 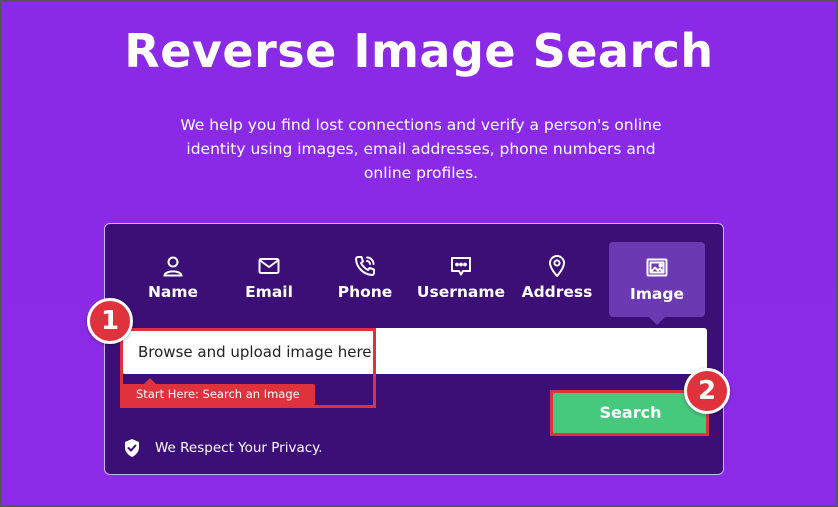 What do you see at coordinates (269, 279) in the screenshot?
I see `tab-email: Email` at bounding box center [269, 279].